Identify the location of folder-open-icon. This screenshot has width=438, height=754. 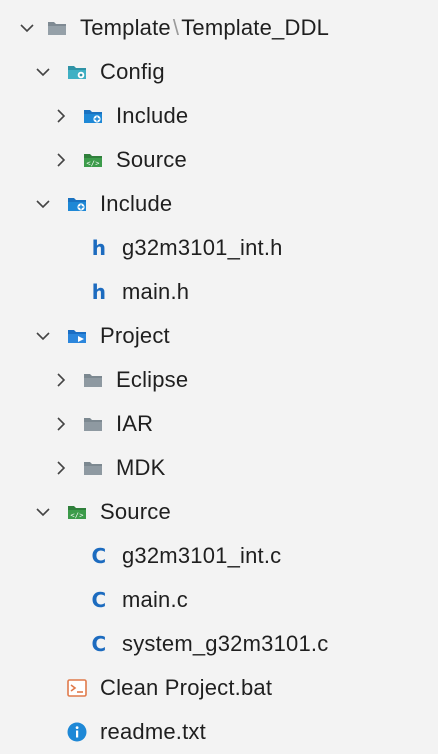
(57, 28).